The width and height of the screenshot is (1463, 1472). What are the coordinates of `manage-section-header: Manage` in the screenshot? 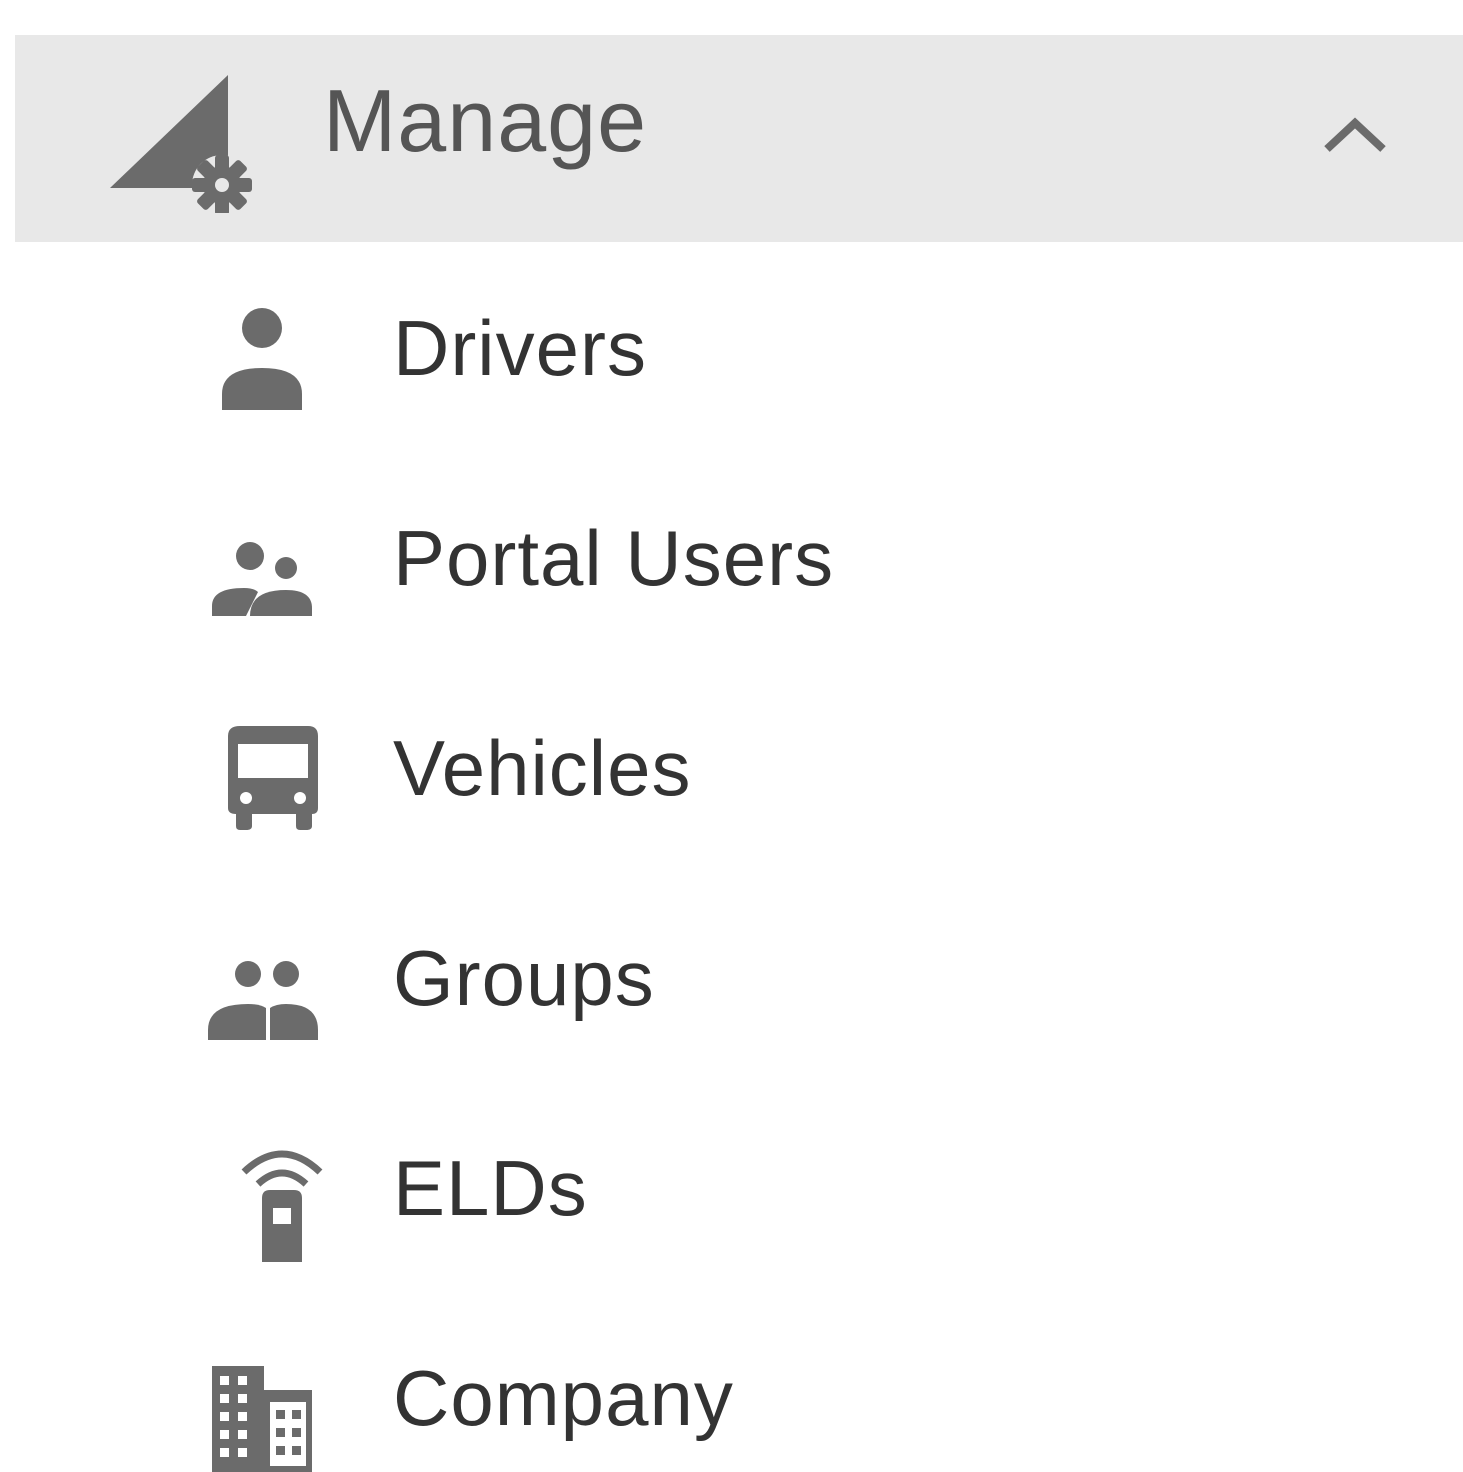 It's located at (739, 138).